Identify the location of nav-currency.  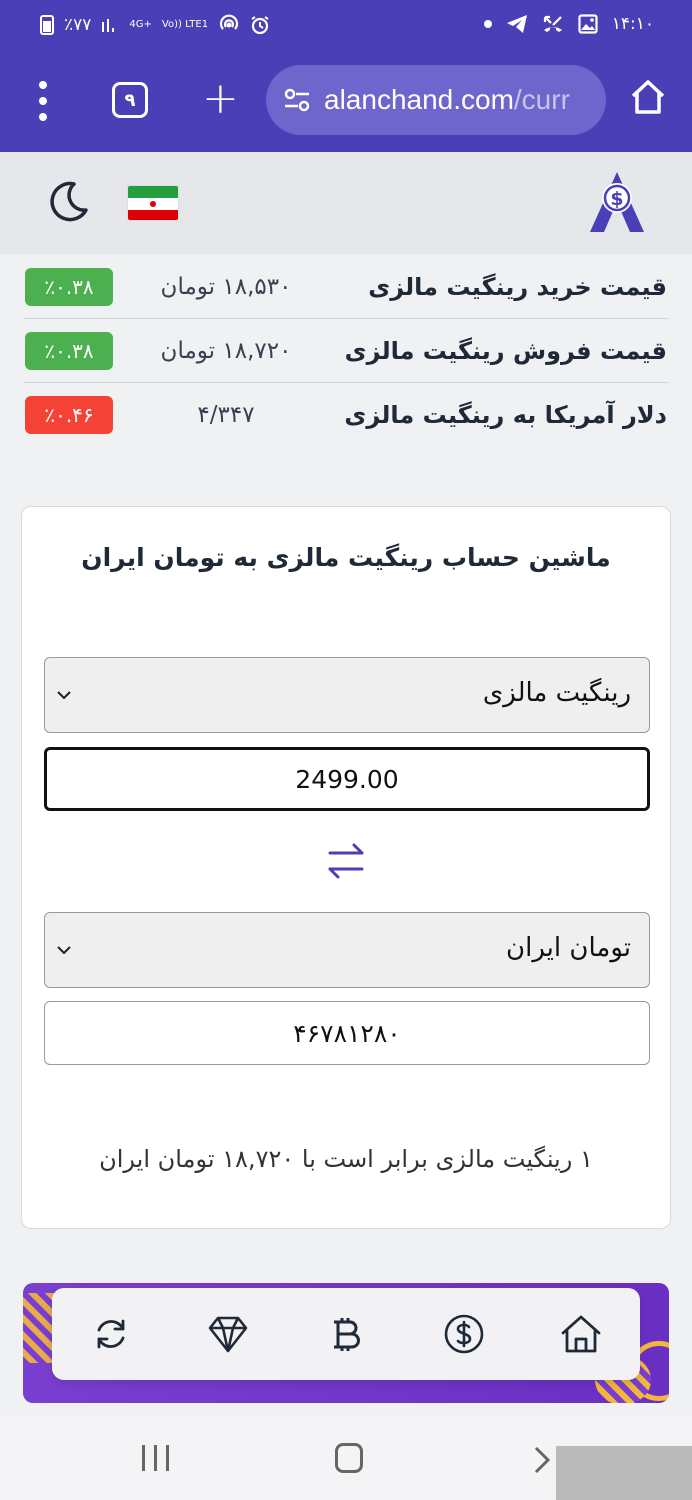
(464, 1334).